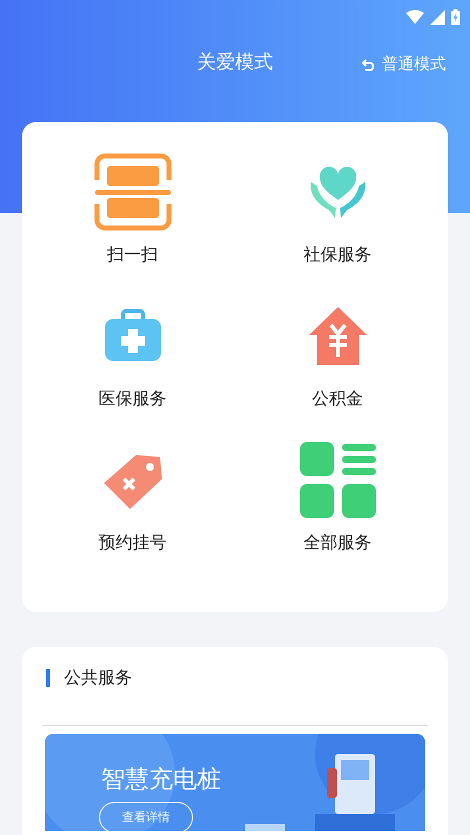 This screenshot has width=470, height=835. I want to click on service-item: 医保服务, so click(132, 399).